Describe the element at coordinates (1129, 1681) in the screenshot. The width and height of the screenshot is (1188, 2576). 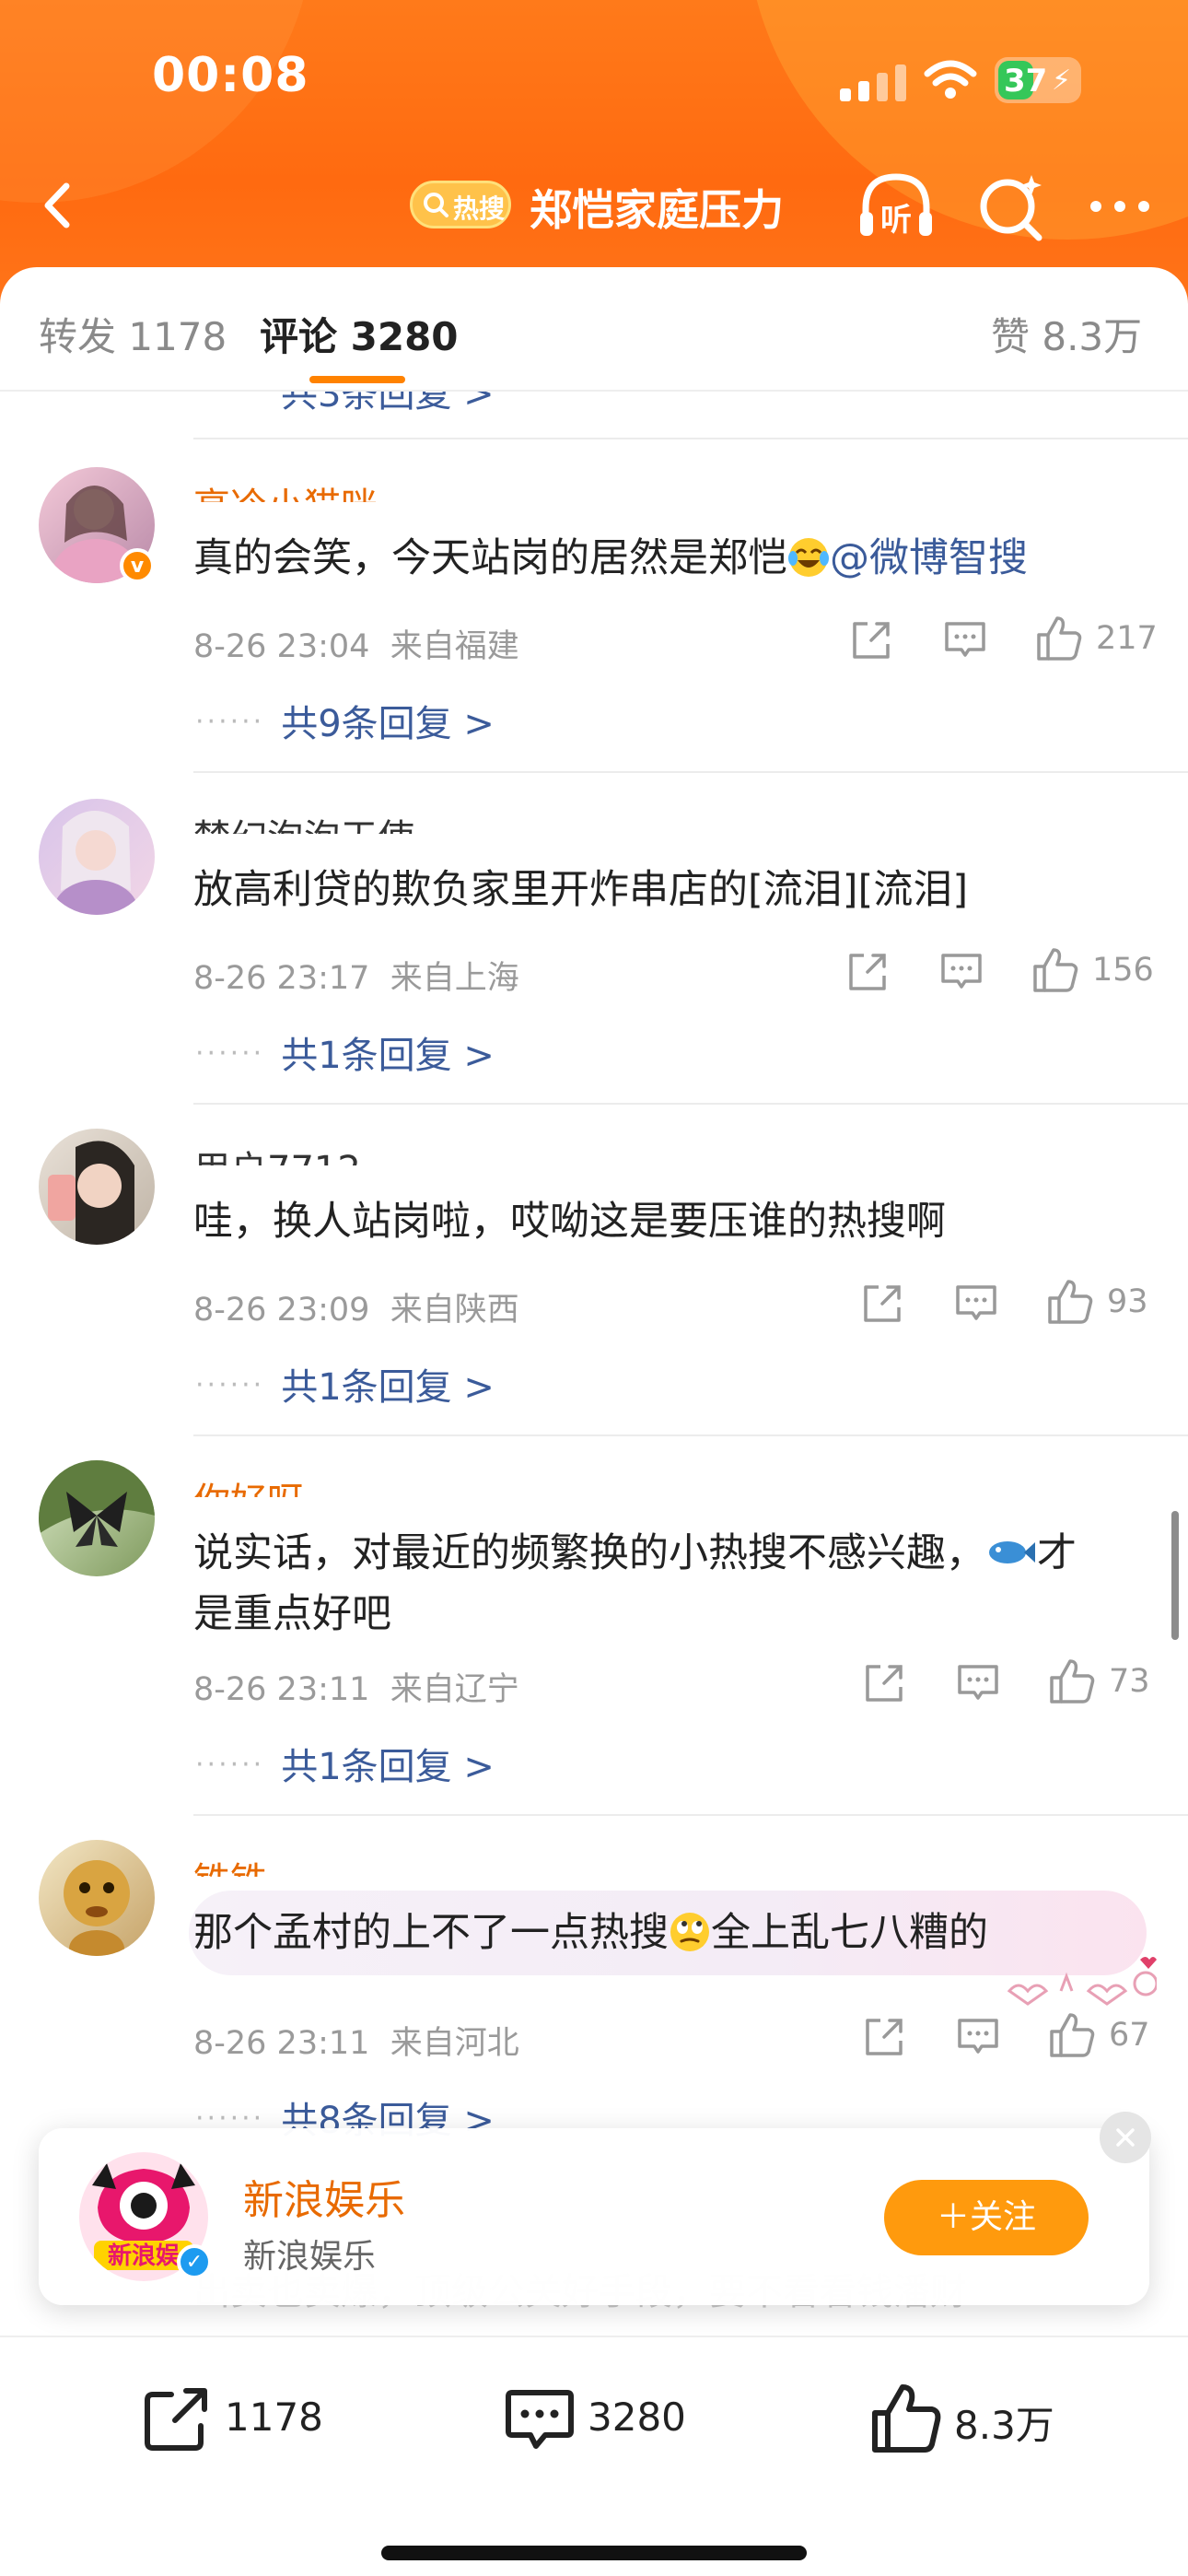
I see `like-count: 73` at that location.